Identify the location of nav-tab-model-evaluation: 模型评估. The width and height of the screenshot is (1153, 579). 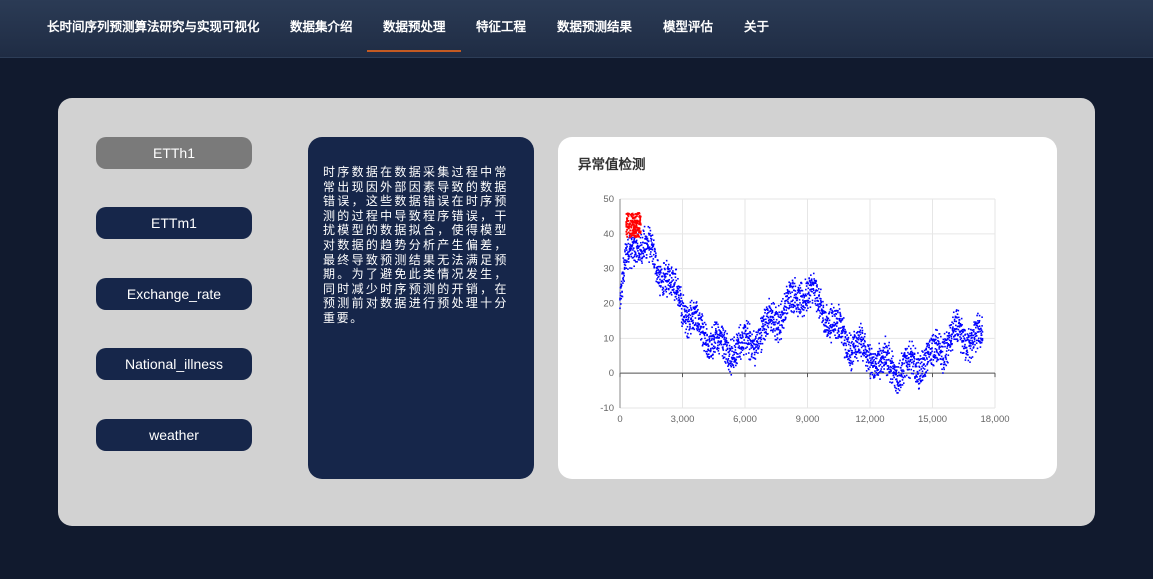
(688, 26).